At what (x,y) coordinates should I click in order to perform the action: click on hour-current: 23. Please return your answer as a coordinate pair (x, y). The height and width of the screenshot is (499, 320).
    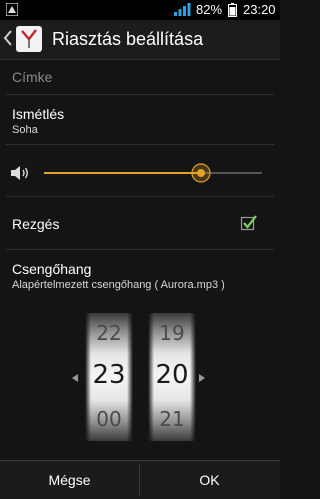
    Looking at the image, I should click on (109, 375).